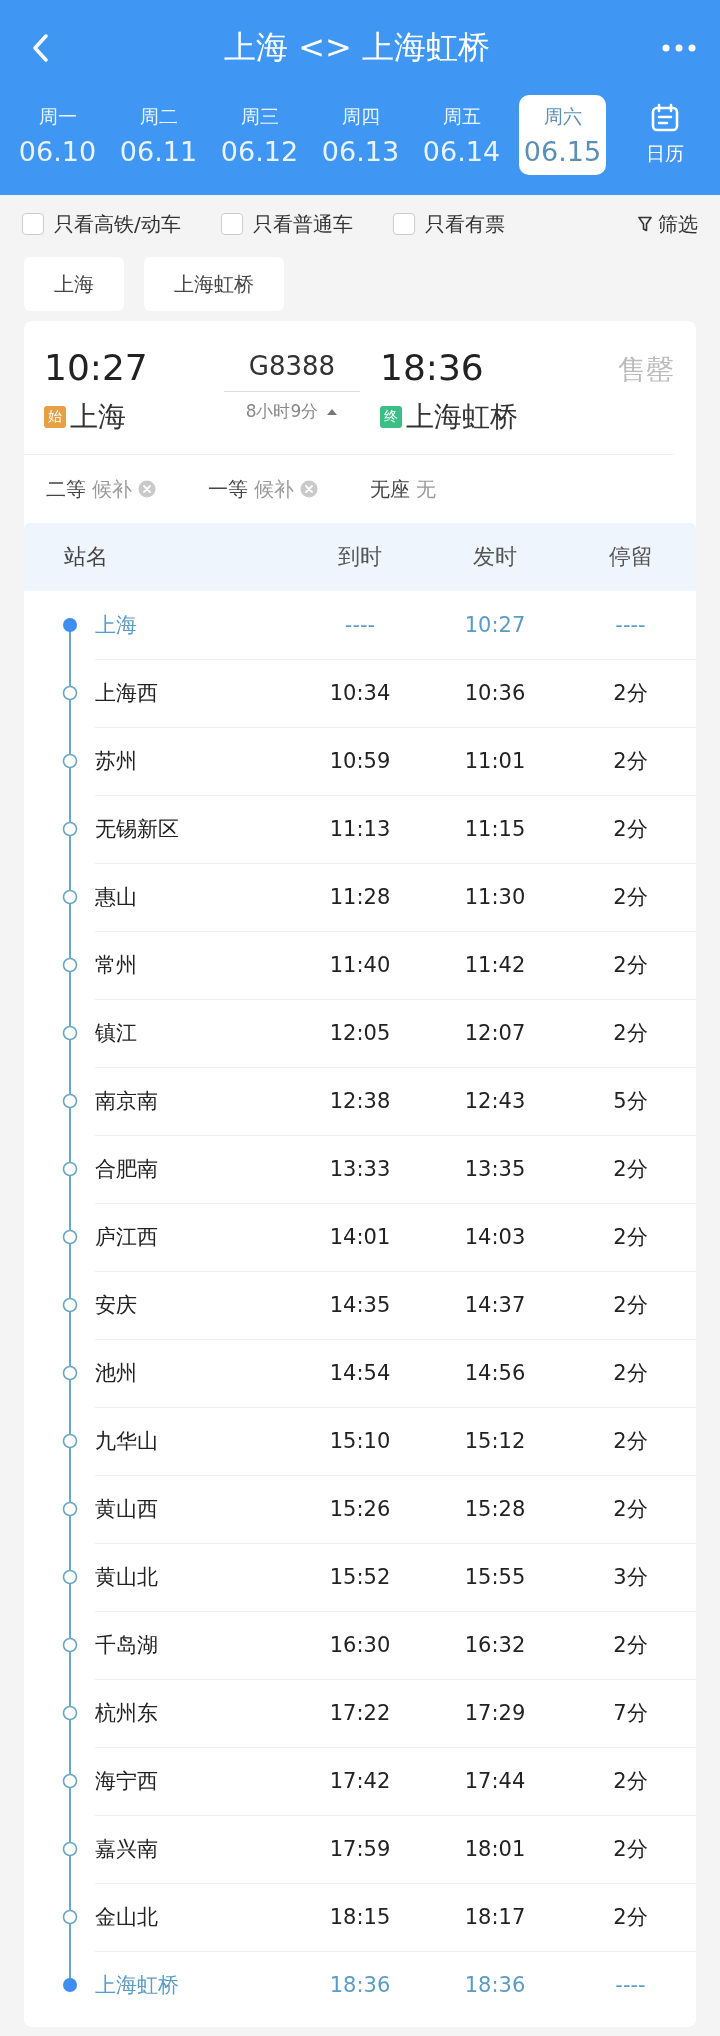 The width and height of the screenshot is (720, 2036). What do you see at coordinates (630, 1101) in the screenshot?
I see `stop-duration-cell-text: 5分` at bounding box center [630, 1101].